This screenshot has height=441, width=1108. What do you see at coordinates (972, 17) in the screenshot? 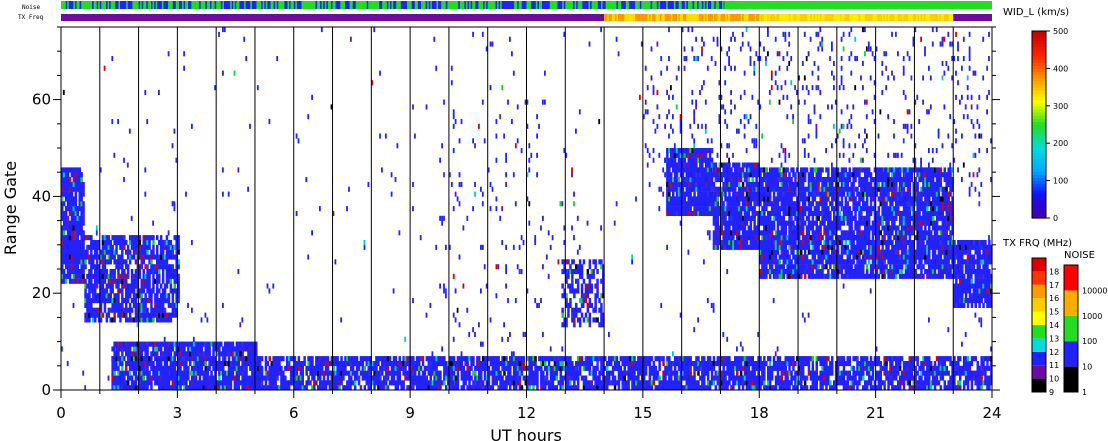
I see `bar-segment` at bounding box center [972, 17].